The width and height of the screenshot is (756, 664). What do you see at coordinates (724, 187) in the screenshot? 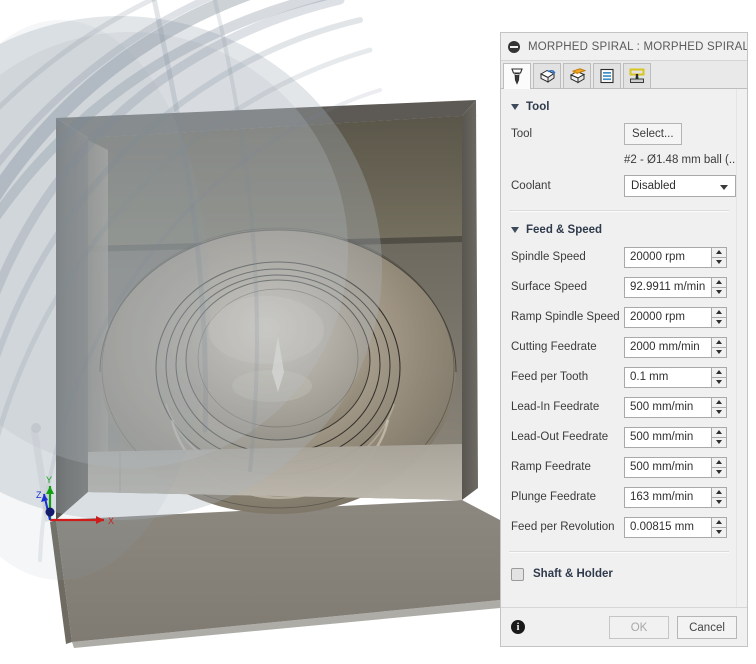
I see `chevron-down-icon` at bounding box center [724, 187].